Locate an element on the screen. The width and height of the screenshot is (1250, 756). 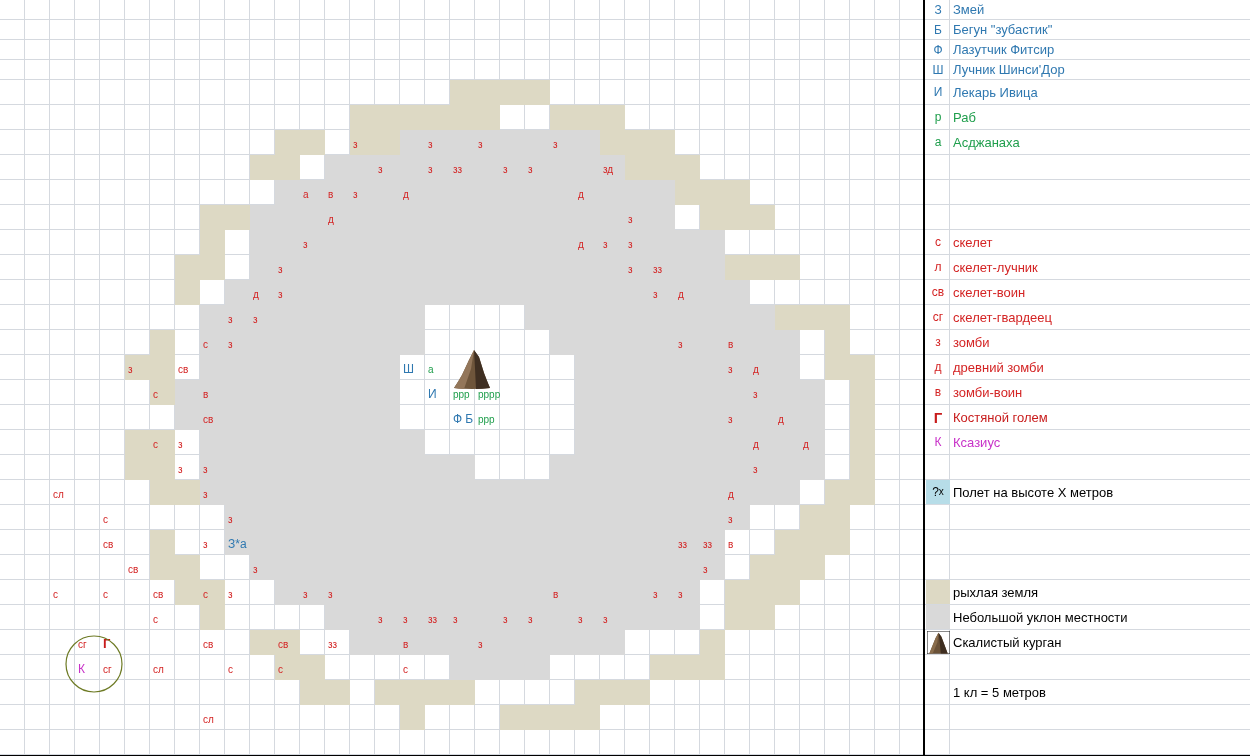
legend-label: скелет is located at coordinates (973, 242).